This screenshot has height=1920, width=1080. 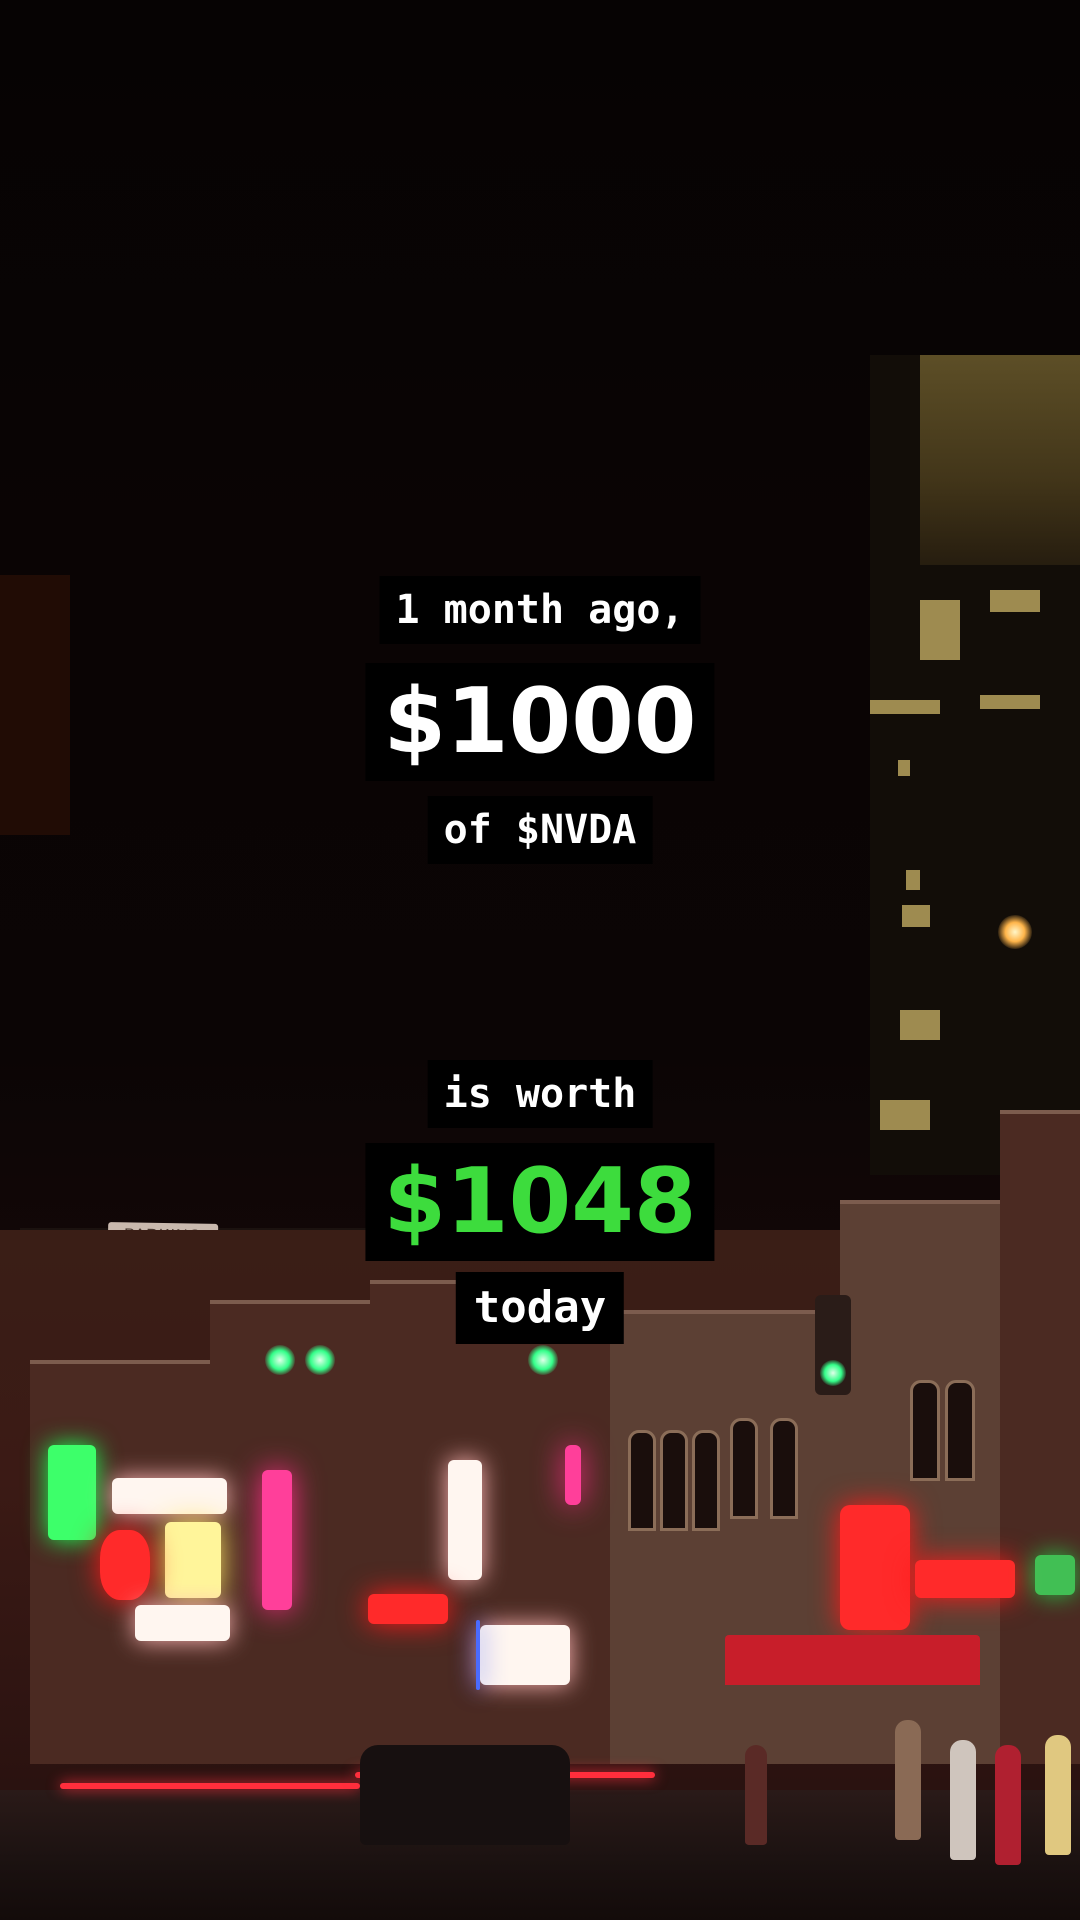 What do you see at coordinates (540, 1202) in the screenshot?
I see `caption-current-amount: $1048` at bounding box center [540, 1202].